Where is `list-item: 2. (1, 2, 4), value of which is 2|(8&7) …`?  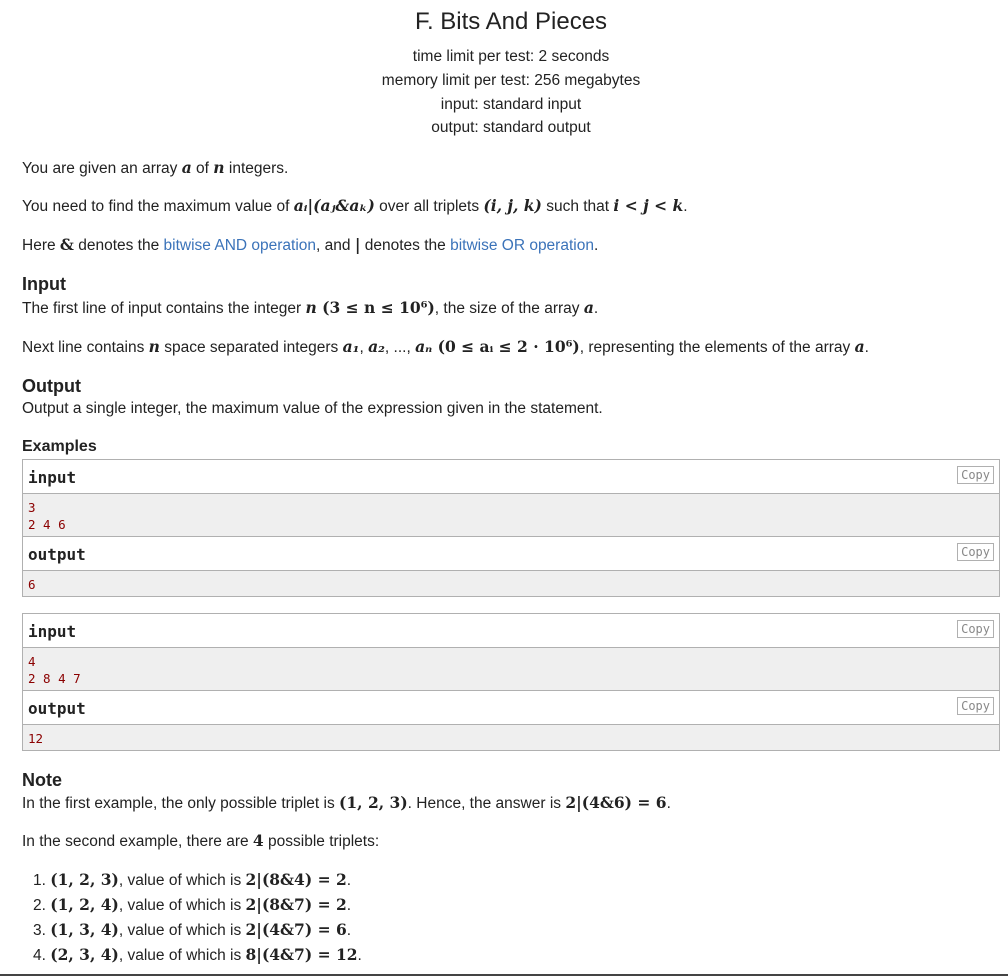 list-item: 2. (1, 2, 4), value of which is 2|(8&7) … is located at coordinates (192, 904).